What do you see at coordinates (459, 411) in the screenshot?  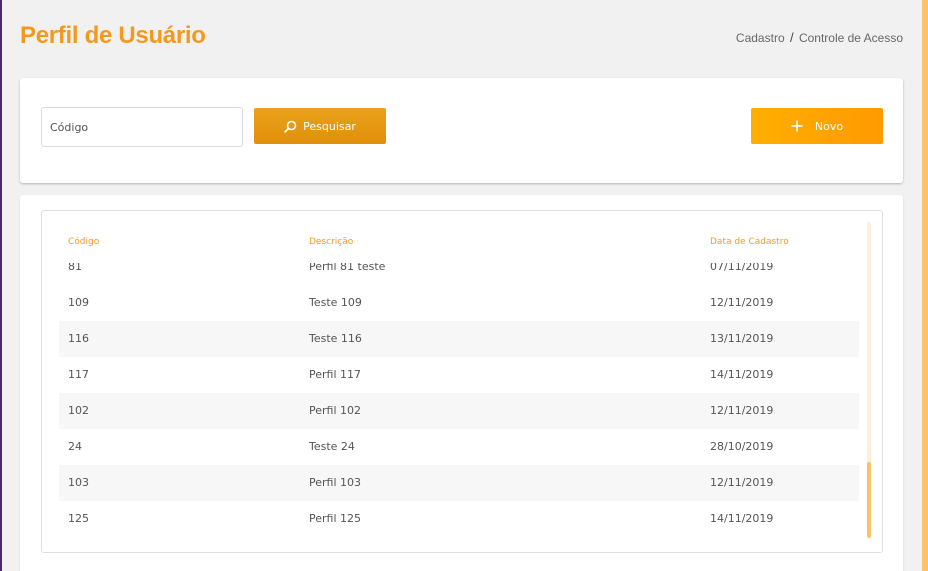 I see `table-row: 102 Perfil 102 12/11/2019` at bounding box center [459, 411].